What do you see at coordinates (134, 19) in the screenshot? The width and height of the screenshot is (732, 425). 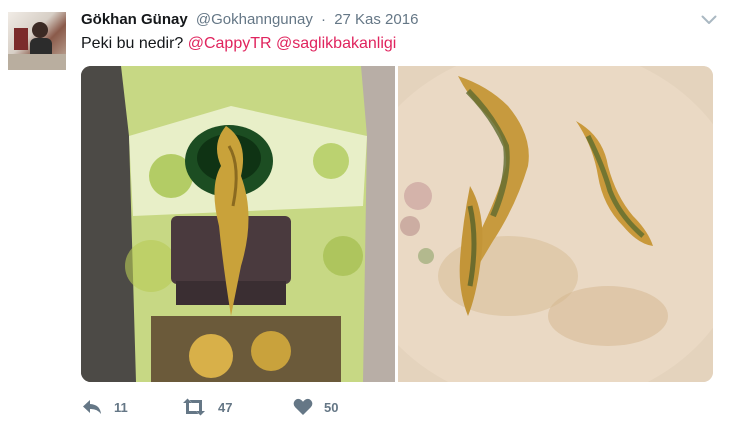 I see `author-name: Gökhan Günay` at bounding box center [134, 19].